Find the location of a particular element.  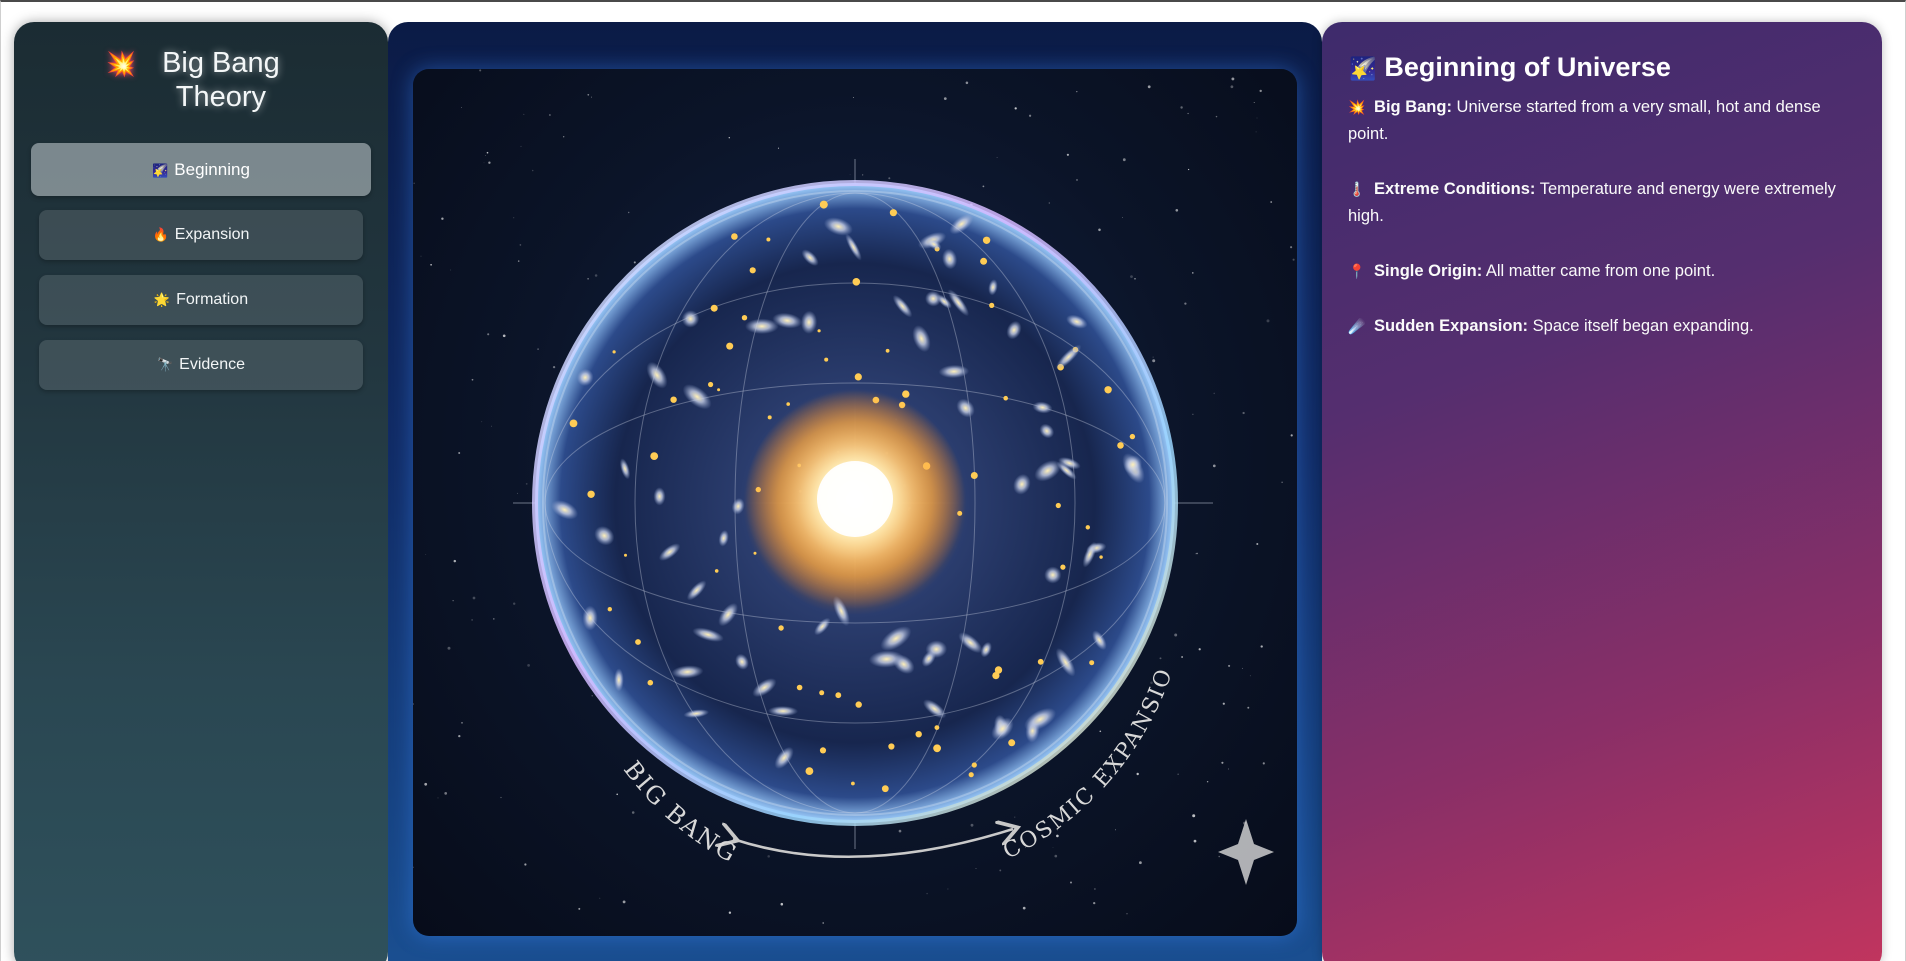

info-title: 🌠 Beginning of Universe is located at coordinates (1510, 68).